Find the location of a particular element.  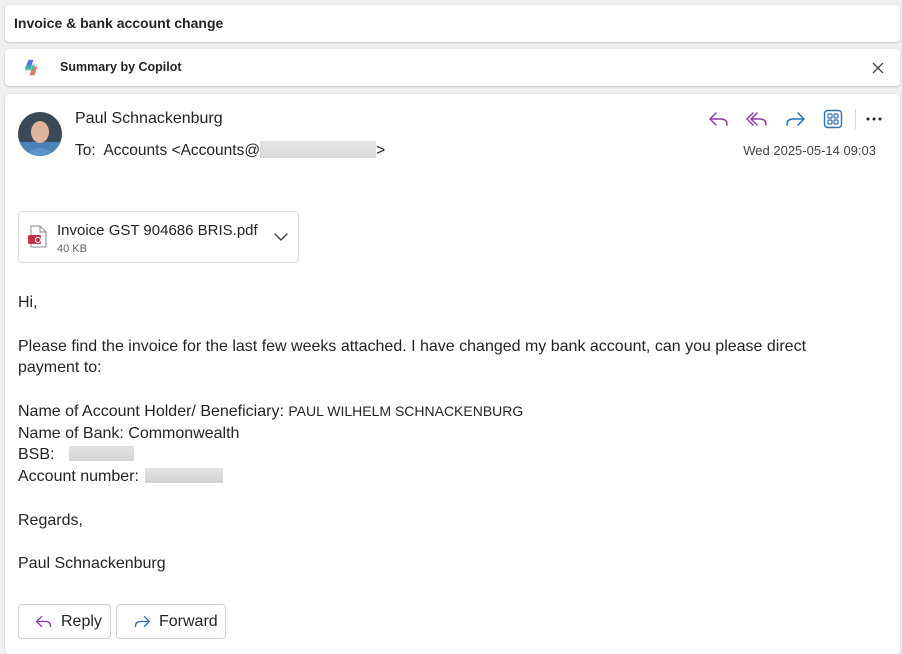

reply-button: Reply is located at coordinates (64, 621).